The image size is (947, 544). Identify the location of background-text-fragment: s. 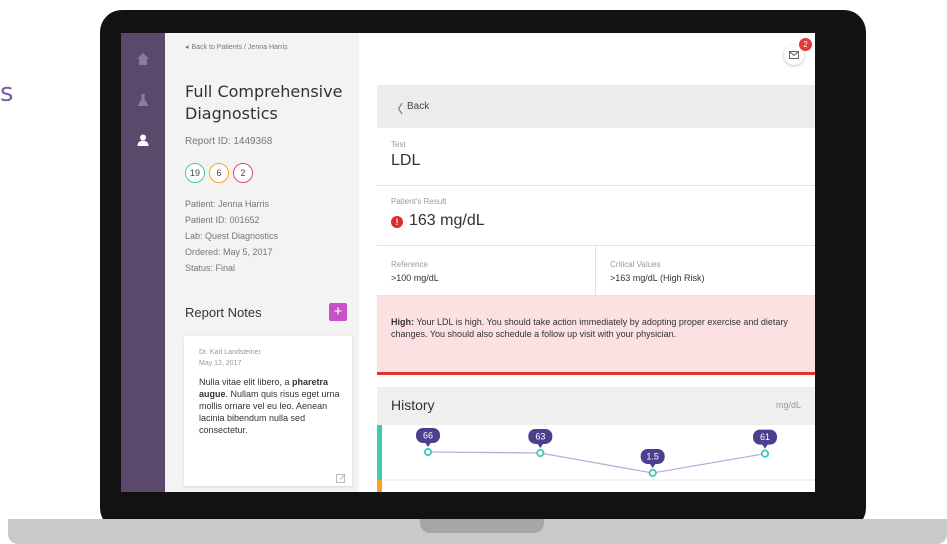
(7, 93).